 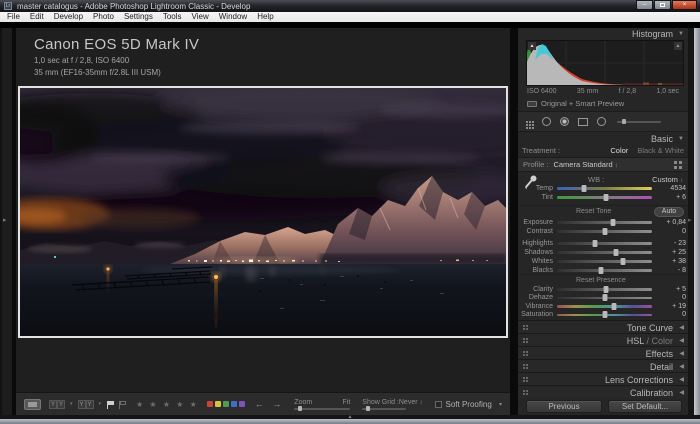 What do you see at coordinates (384, 408) in the screenshot?
I see `grid-size-slider` at bounding box center [384, 408].